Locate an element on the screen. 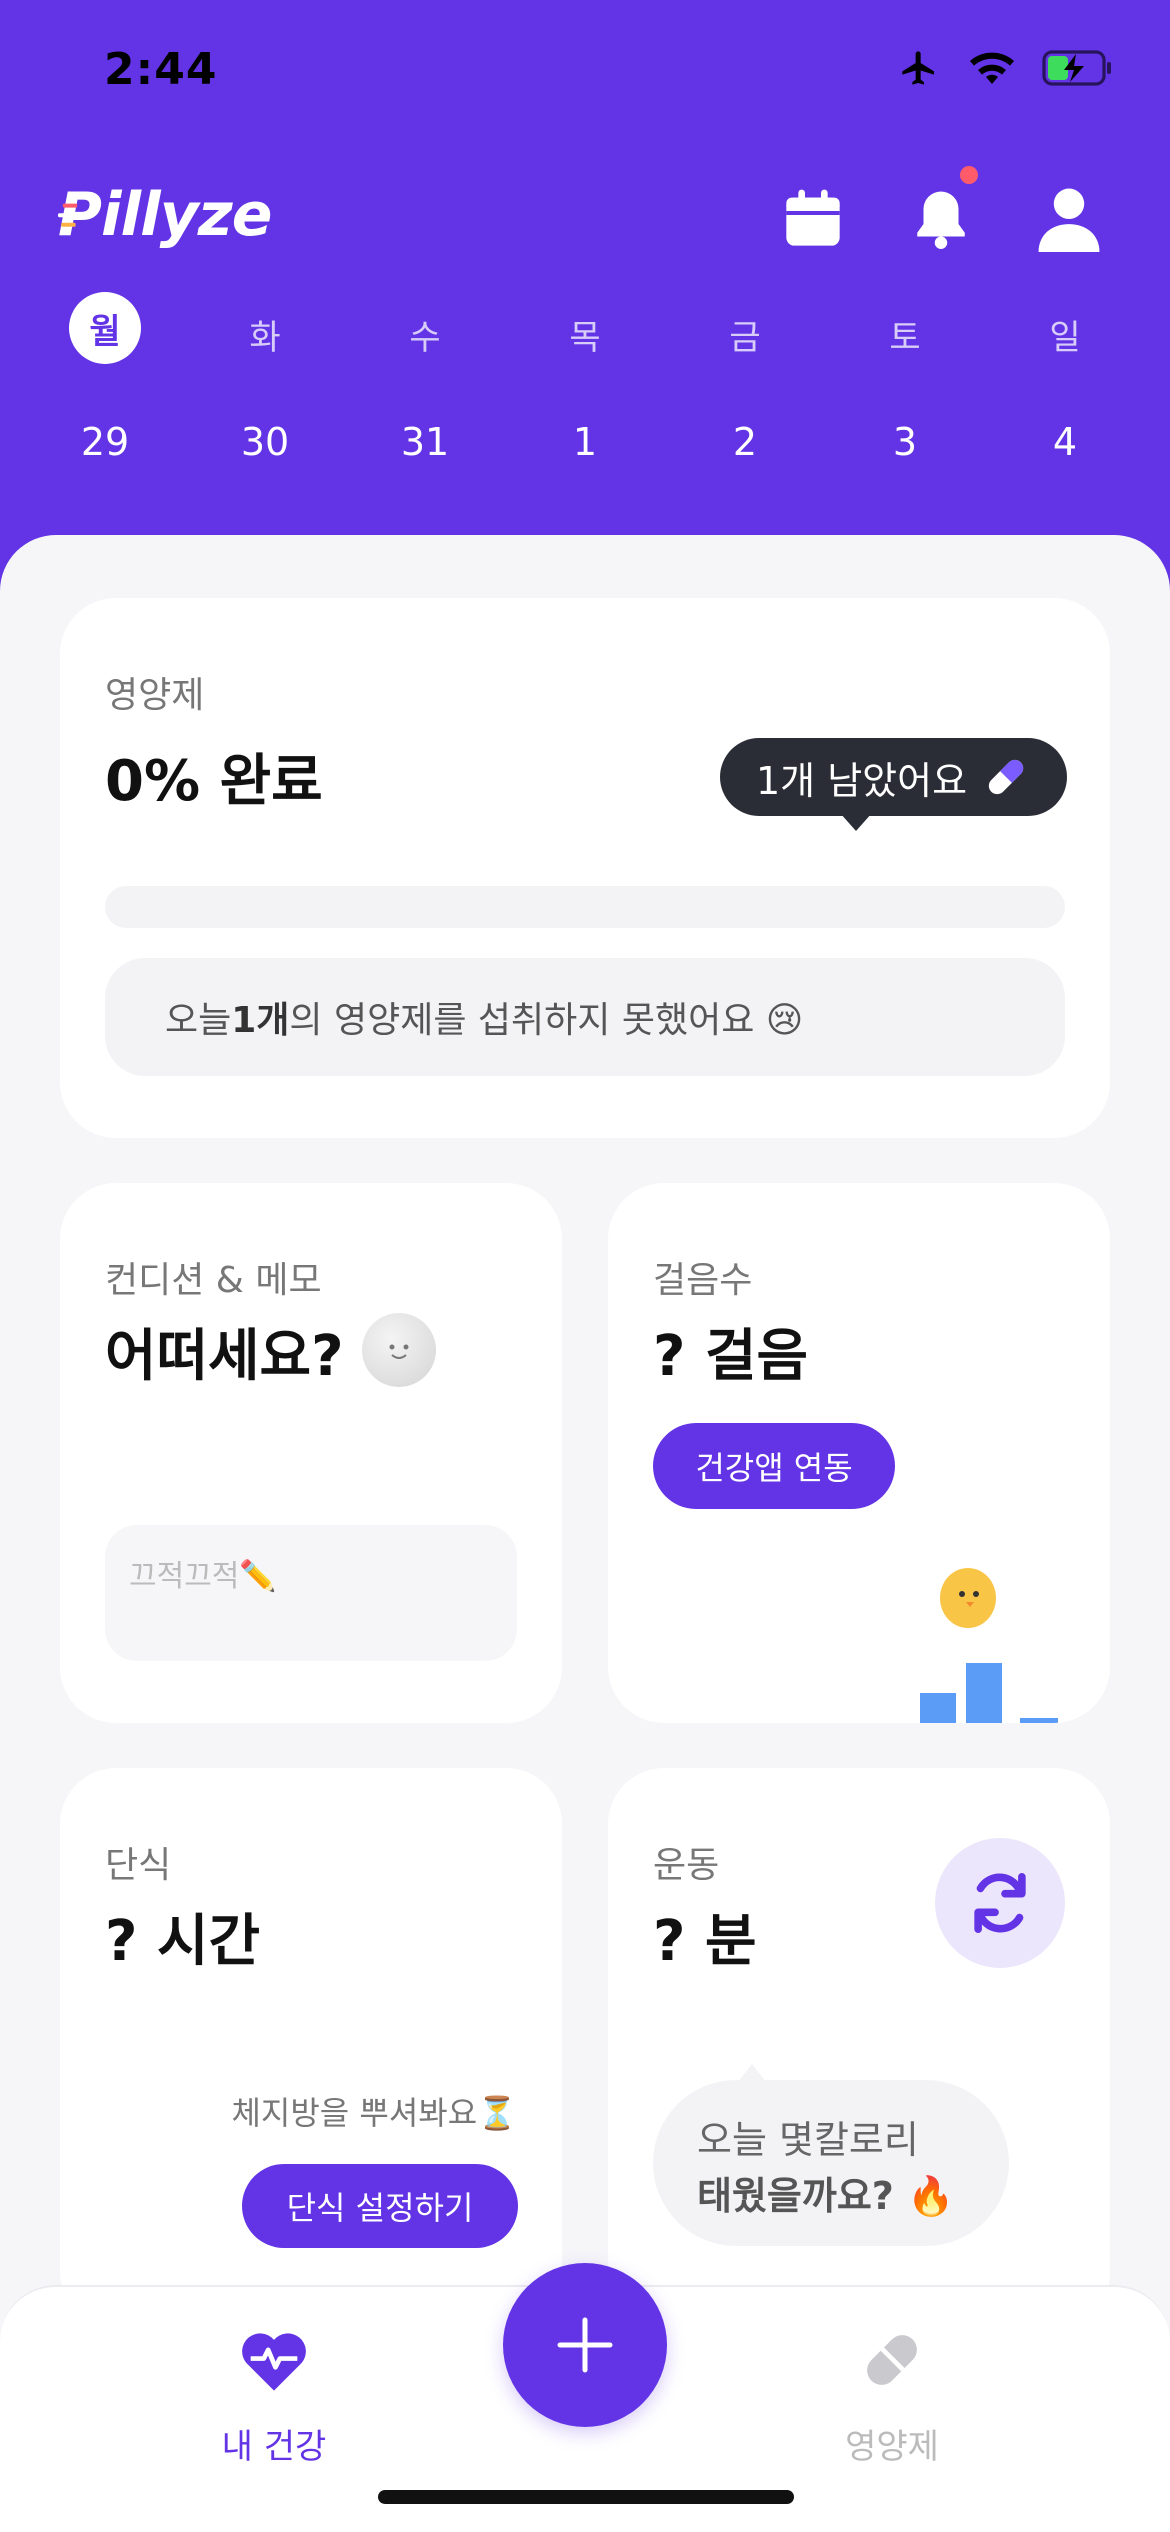 This screenshot has width=1170, height=2532. remaining-tooltip-text: 1개 남았어요 is located at coordinates (862, 780).